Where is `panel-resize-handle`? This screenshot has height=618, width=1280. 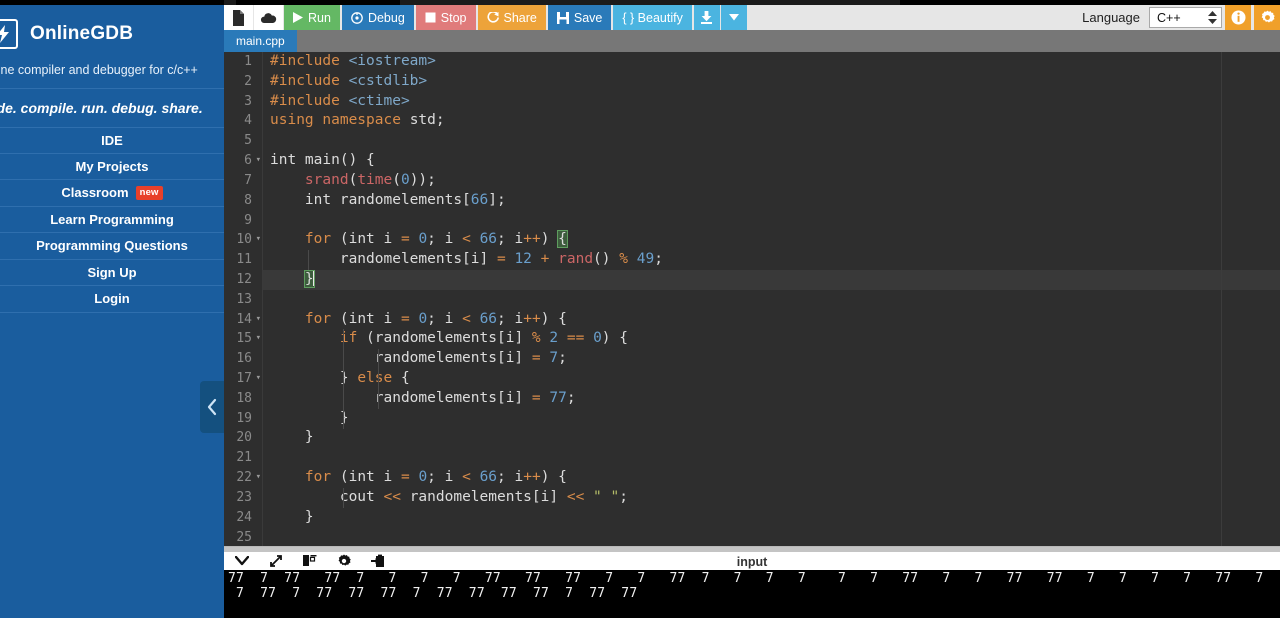
panel-resize-handle is located at coordinates (752, 549).